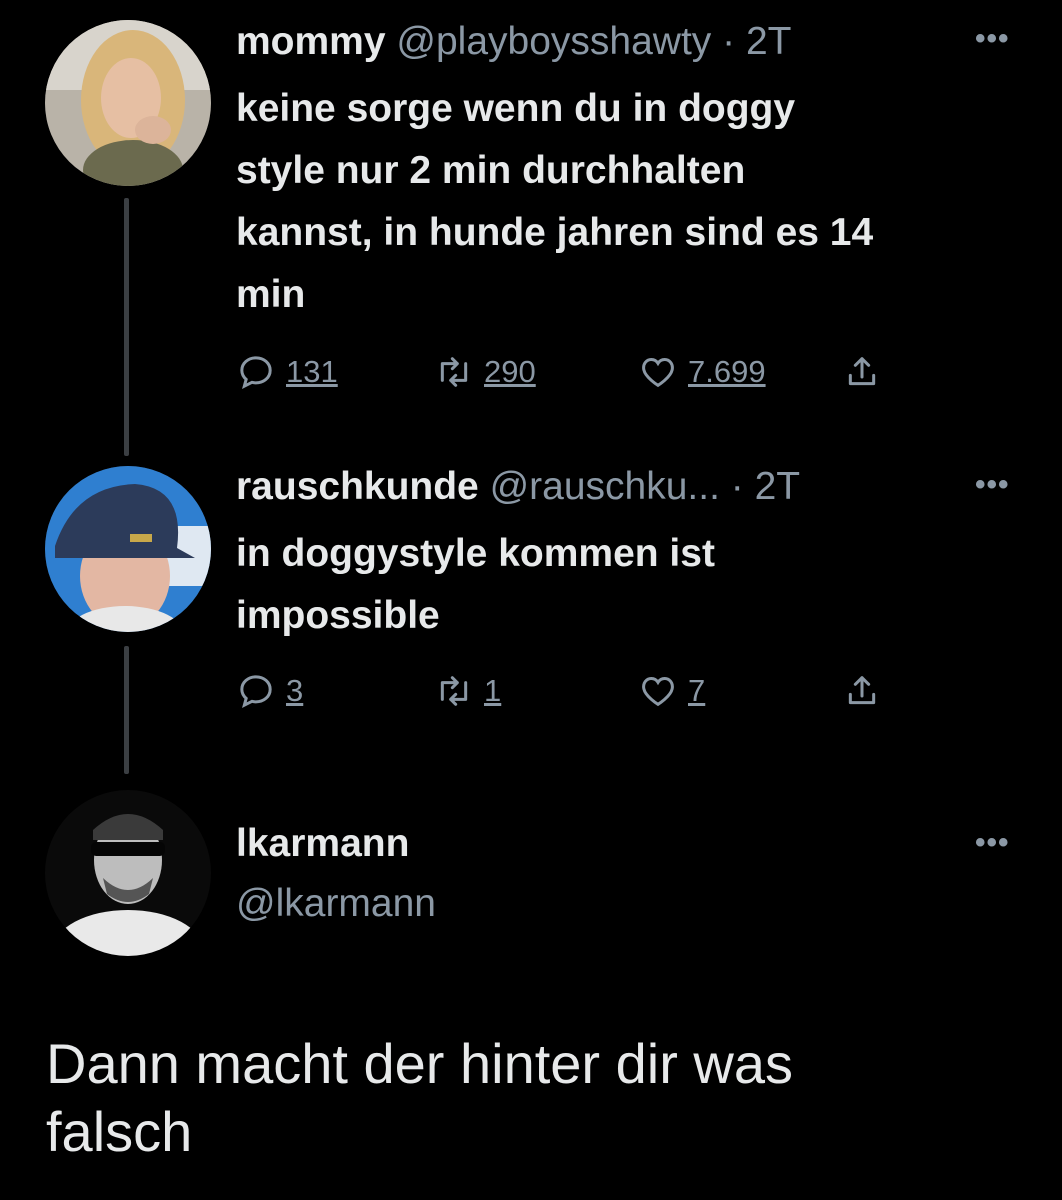 The height and width of the screenshot is (1200, 1062). I want to click on tweet-text-line: Dann macht der hinter dir was, so click(420, 1063).